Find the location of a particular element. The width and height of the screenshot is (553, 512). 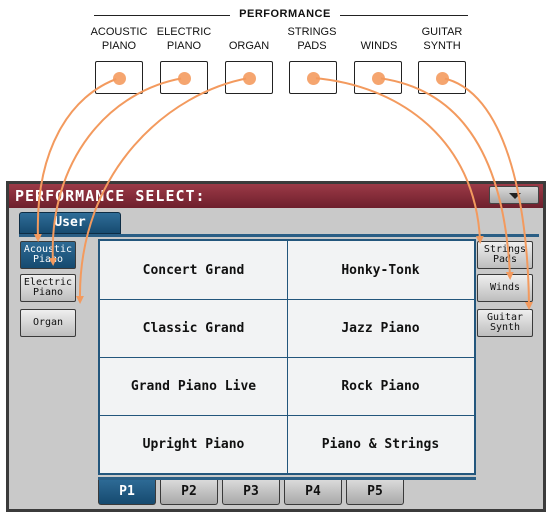

category-strings-pads: Strings Pads is located at coordinates (505, 255).